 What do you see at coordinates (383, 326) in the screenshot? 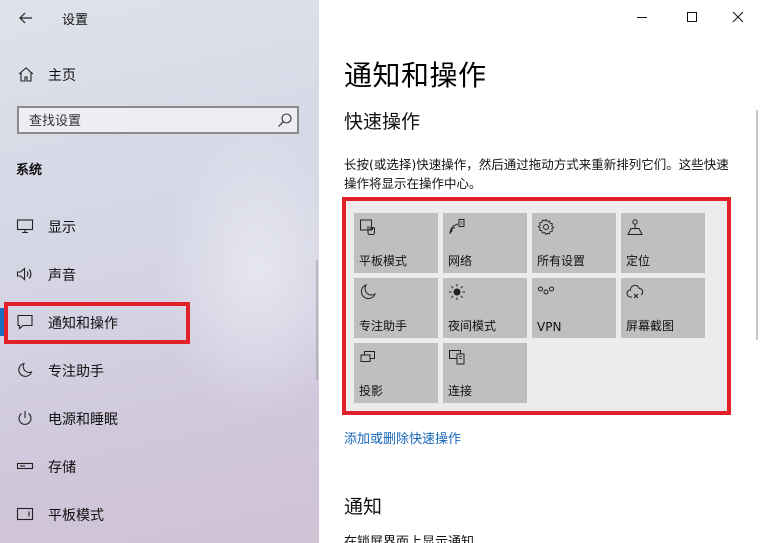
I see `quick-action-label: 专注助手` at bounding box center [383, 326].